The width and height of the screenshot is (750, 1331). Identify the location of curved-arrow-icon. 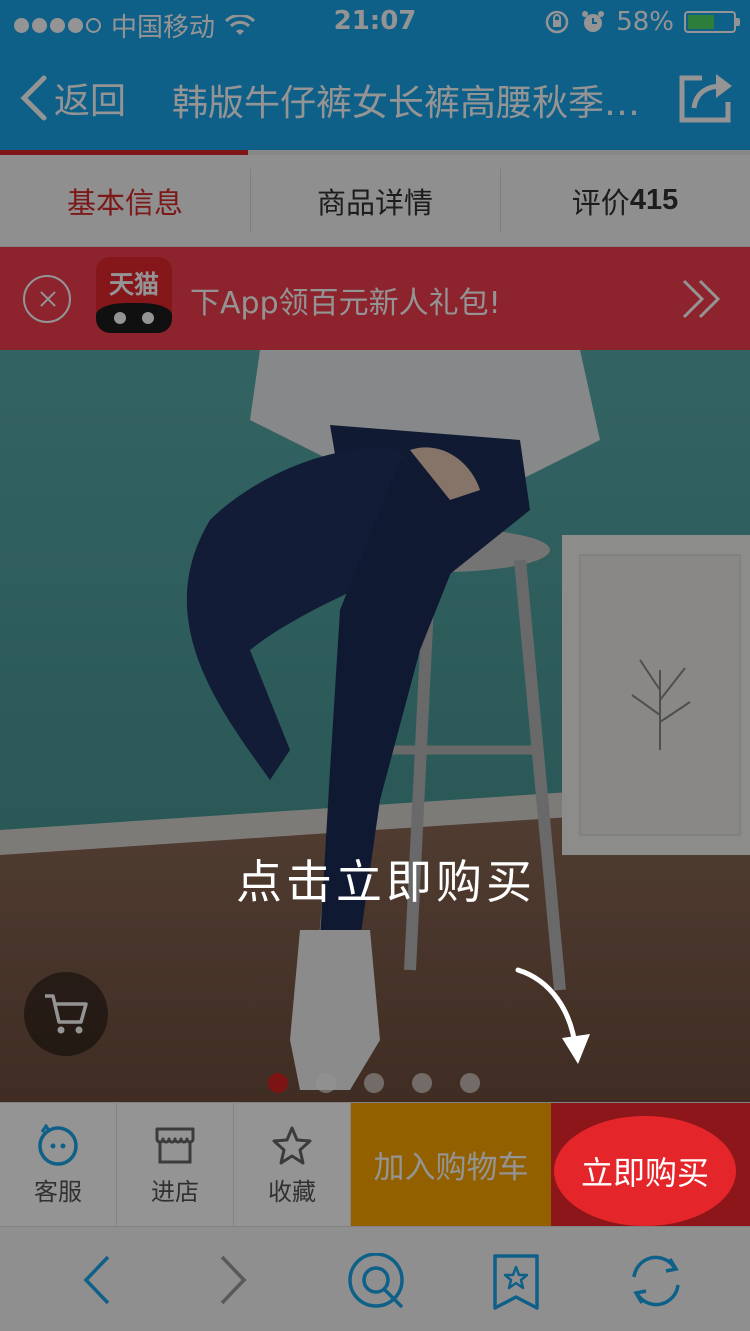
(552, 1015).